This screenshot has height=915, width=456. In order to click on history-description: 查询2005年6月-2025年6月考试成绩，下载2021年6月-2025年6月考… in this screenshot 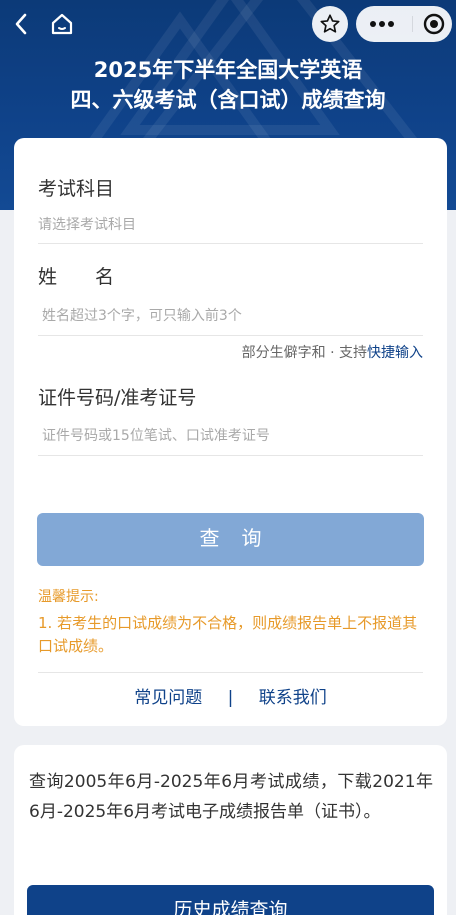, I will do `click(231, 797)`.